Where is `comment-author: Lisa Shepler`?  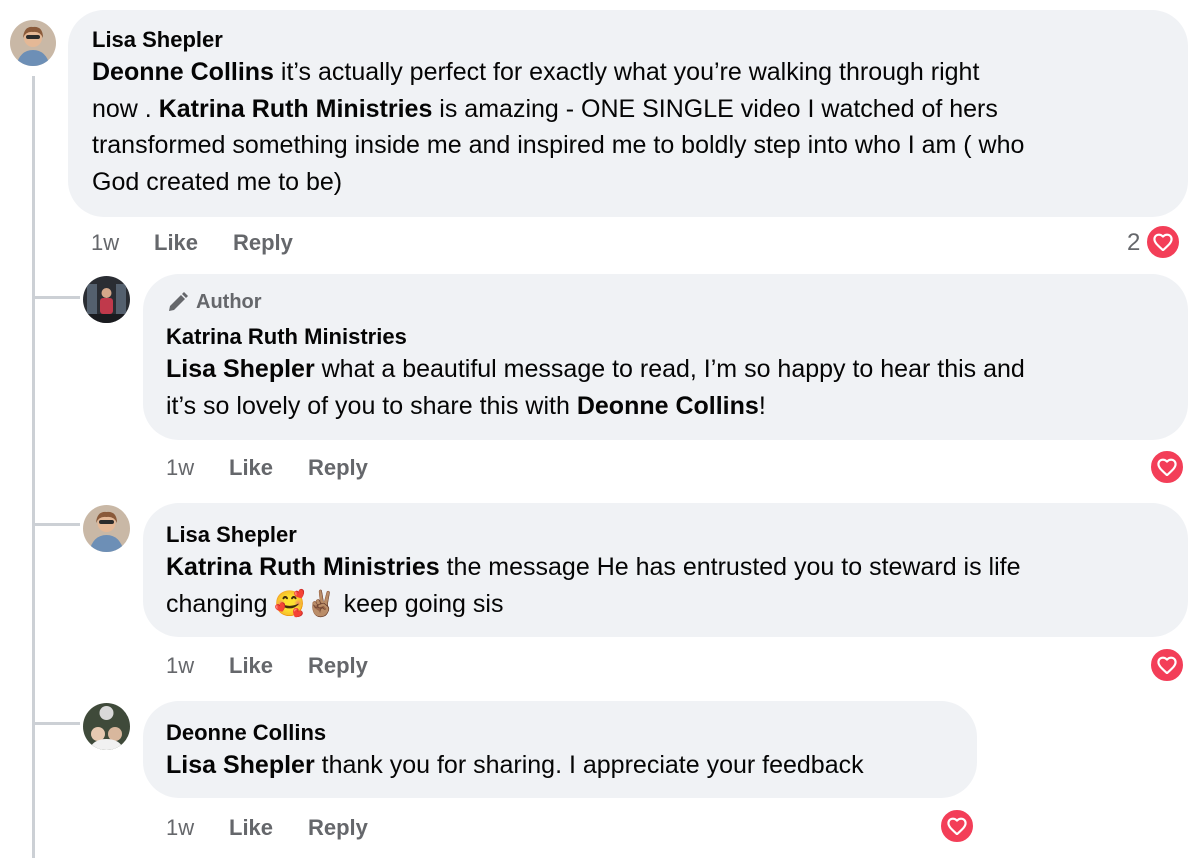
comment-author: Lisa Shepler is located at coordinates (628, 40).